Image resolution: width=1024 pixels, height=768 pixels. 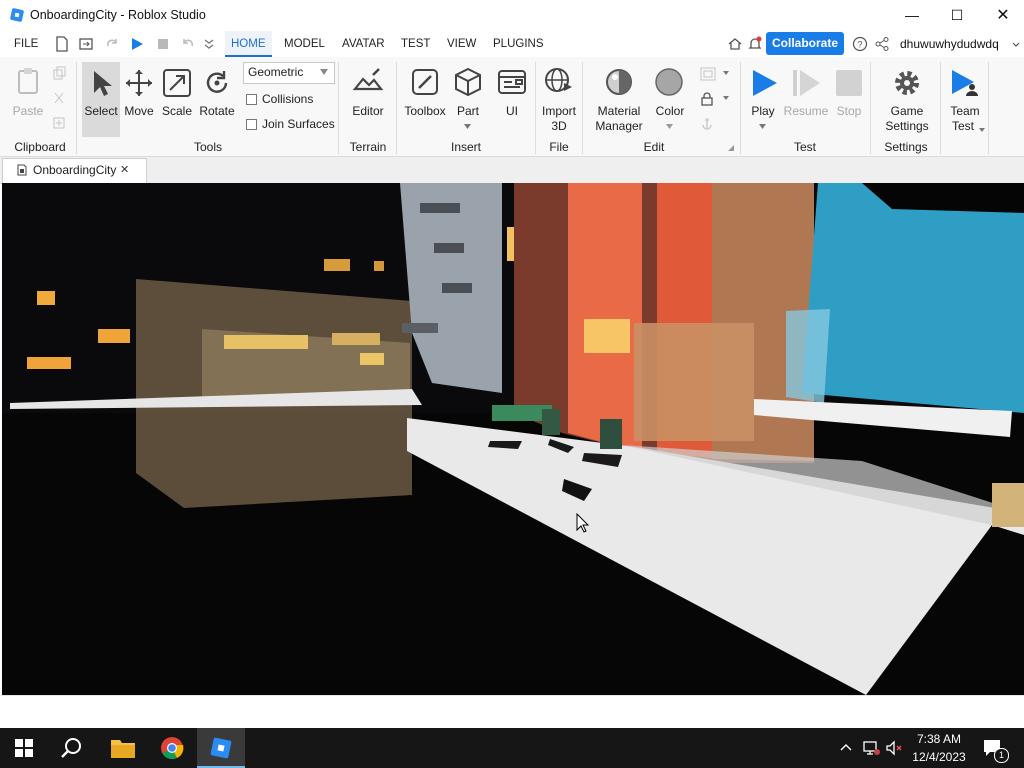 What do you see at coordinates (871, 748) in the screenshot?
I see `network-icon` at bounding box center [871, 748].